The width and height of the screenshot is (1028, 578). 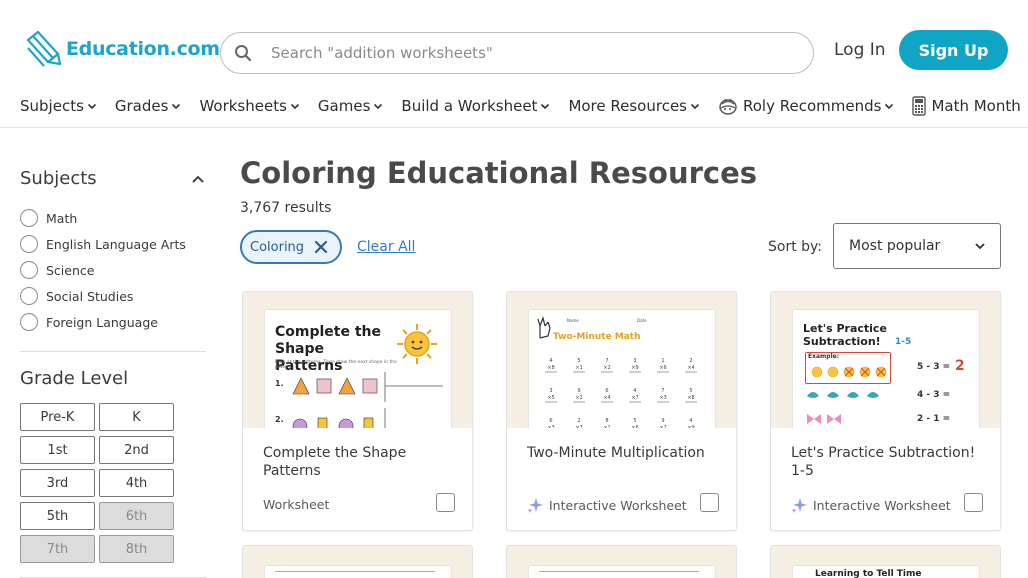 What do you see at coordinates (243, 53) in the screenshot?
I see `search-icon` at bounding box center [243, 53].